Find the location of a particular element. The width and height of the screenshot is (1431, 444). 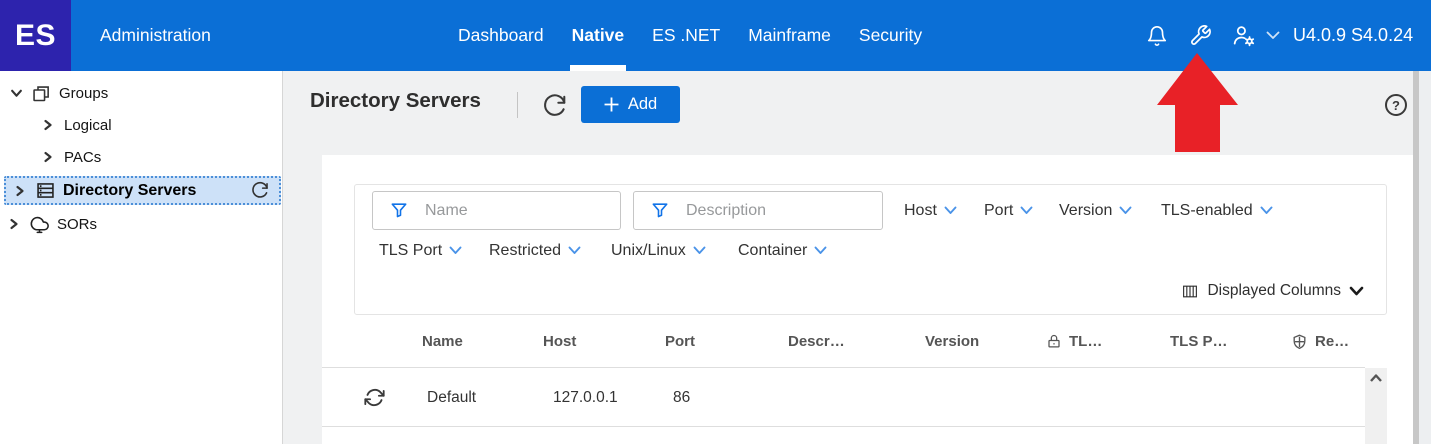

restricted-filter-dropdown: Restricted is located at coordinates (535, 250).